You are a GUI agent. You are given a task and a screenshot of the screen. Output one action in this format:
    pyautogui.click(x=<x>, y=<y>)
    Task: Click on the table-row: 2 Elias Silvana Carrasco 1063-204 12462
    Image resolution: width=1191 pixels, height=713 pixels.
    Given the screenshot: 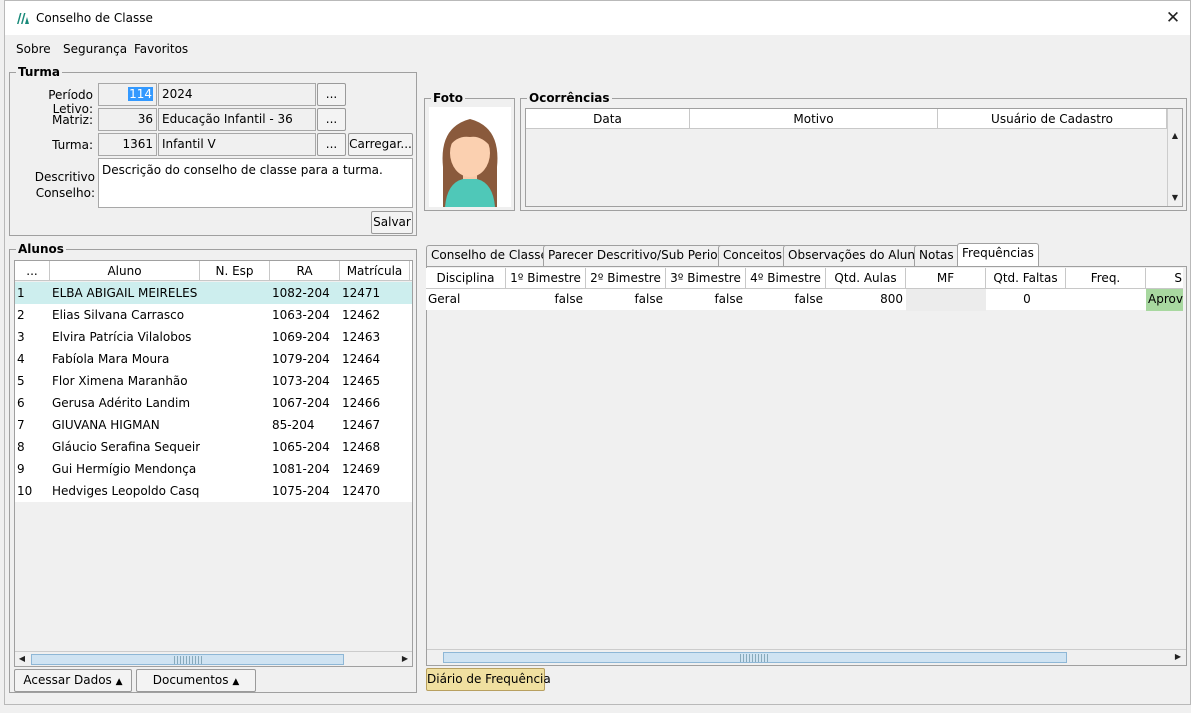 What is the action you would take?
    pyautogui.click(x=213, y=315)
    